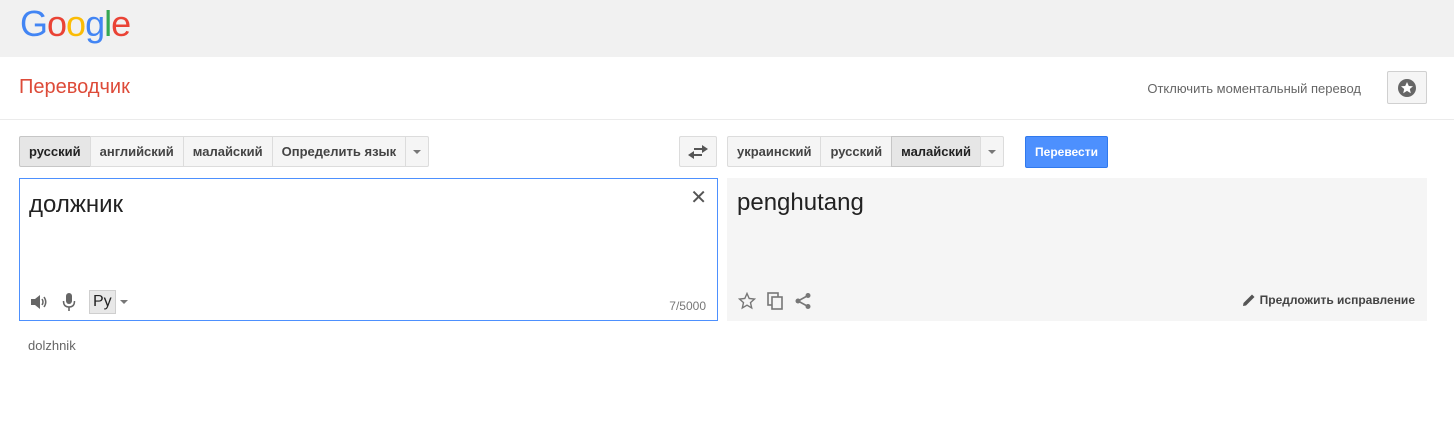 The height and width of the screenshot is (436, 1454). I want to click on save-phrase-button, so click(747, 301).